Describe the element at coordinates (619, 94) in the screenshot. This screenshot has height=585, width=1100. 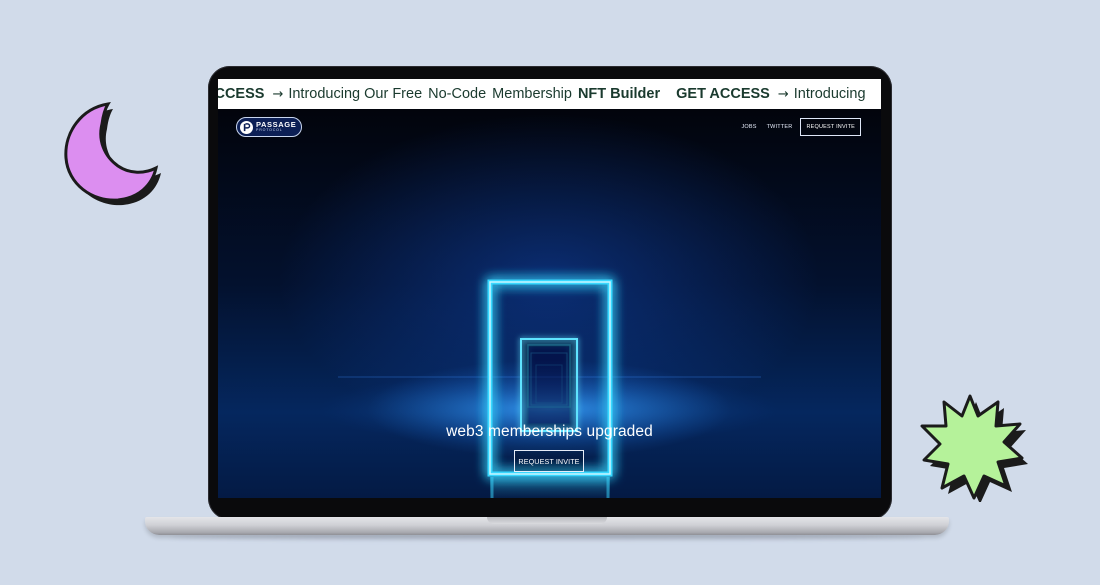
I see `marquee-text: NFT Builder` at that location.